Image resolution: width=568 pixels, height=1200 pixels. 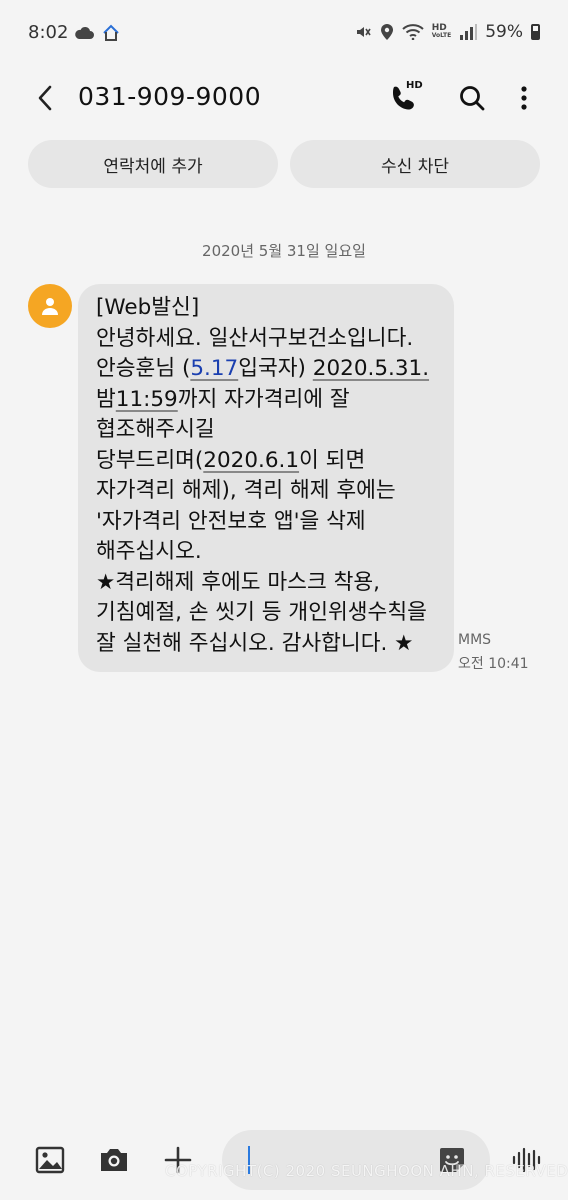 What do you see at coordinates (441, 35) in the screenshot?
I see `hd-voice-label-bottom: VoLTE` at bounding box center [441, 35].